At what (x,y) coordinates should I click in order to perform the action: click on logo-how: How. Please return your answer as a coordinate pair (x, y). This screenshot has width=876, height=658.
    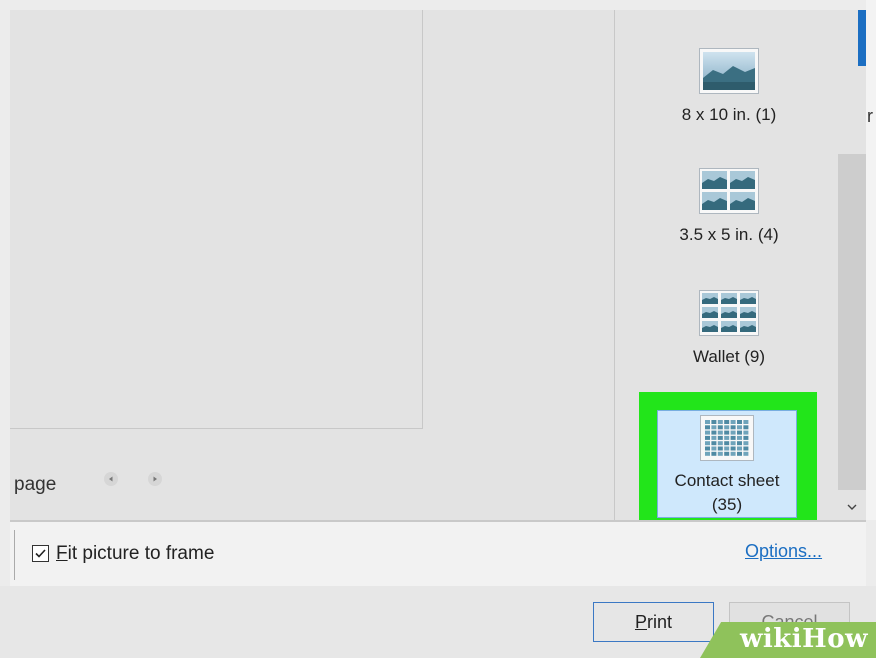
    Looking at the image, I should click on (835, 639).